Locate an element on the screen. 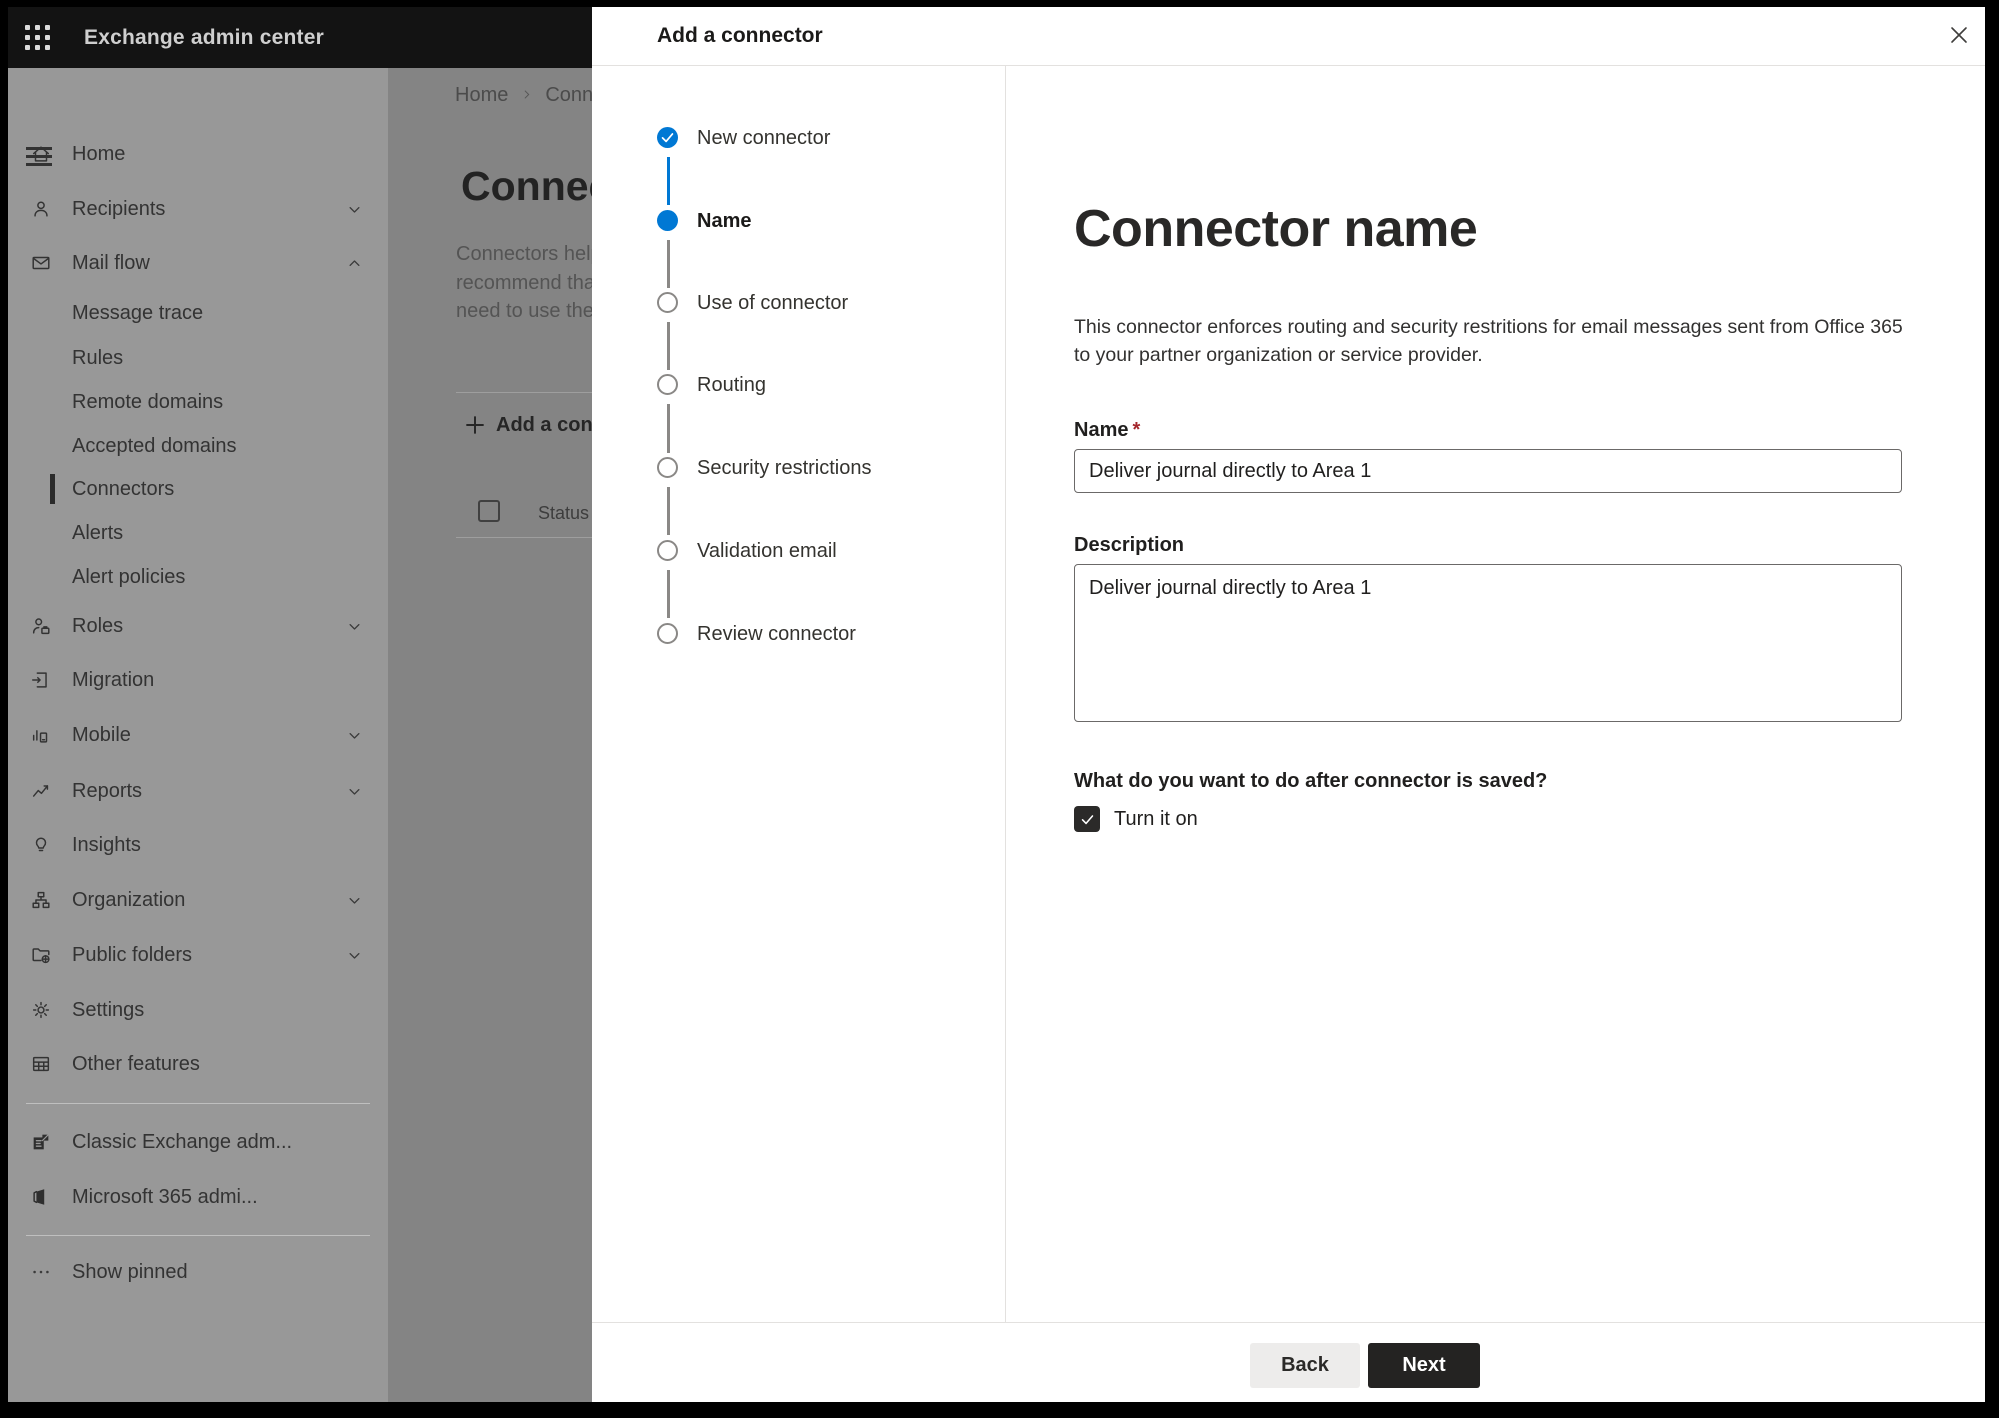  dialog-title: Add a connector is located at coordinates (740, 35).